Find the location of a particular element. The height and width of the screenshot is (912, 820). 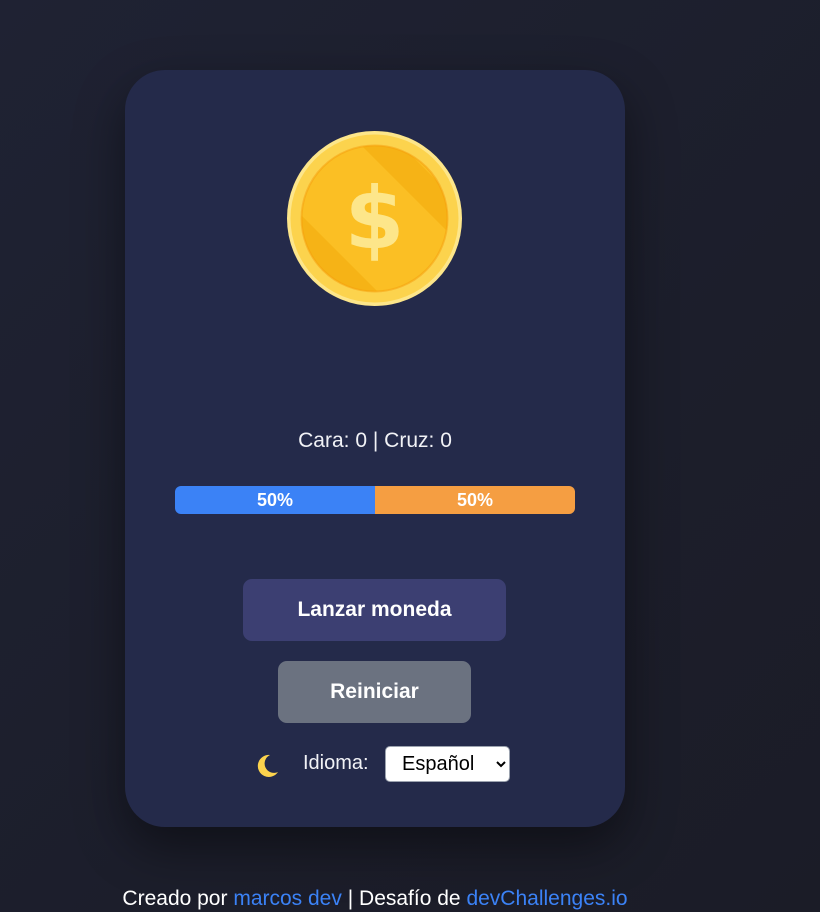

score-display: Cara: 0 | Cruz: 0 is located at coordinates (375, 440).